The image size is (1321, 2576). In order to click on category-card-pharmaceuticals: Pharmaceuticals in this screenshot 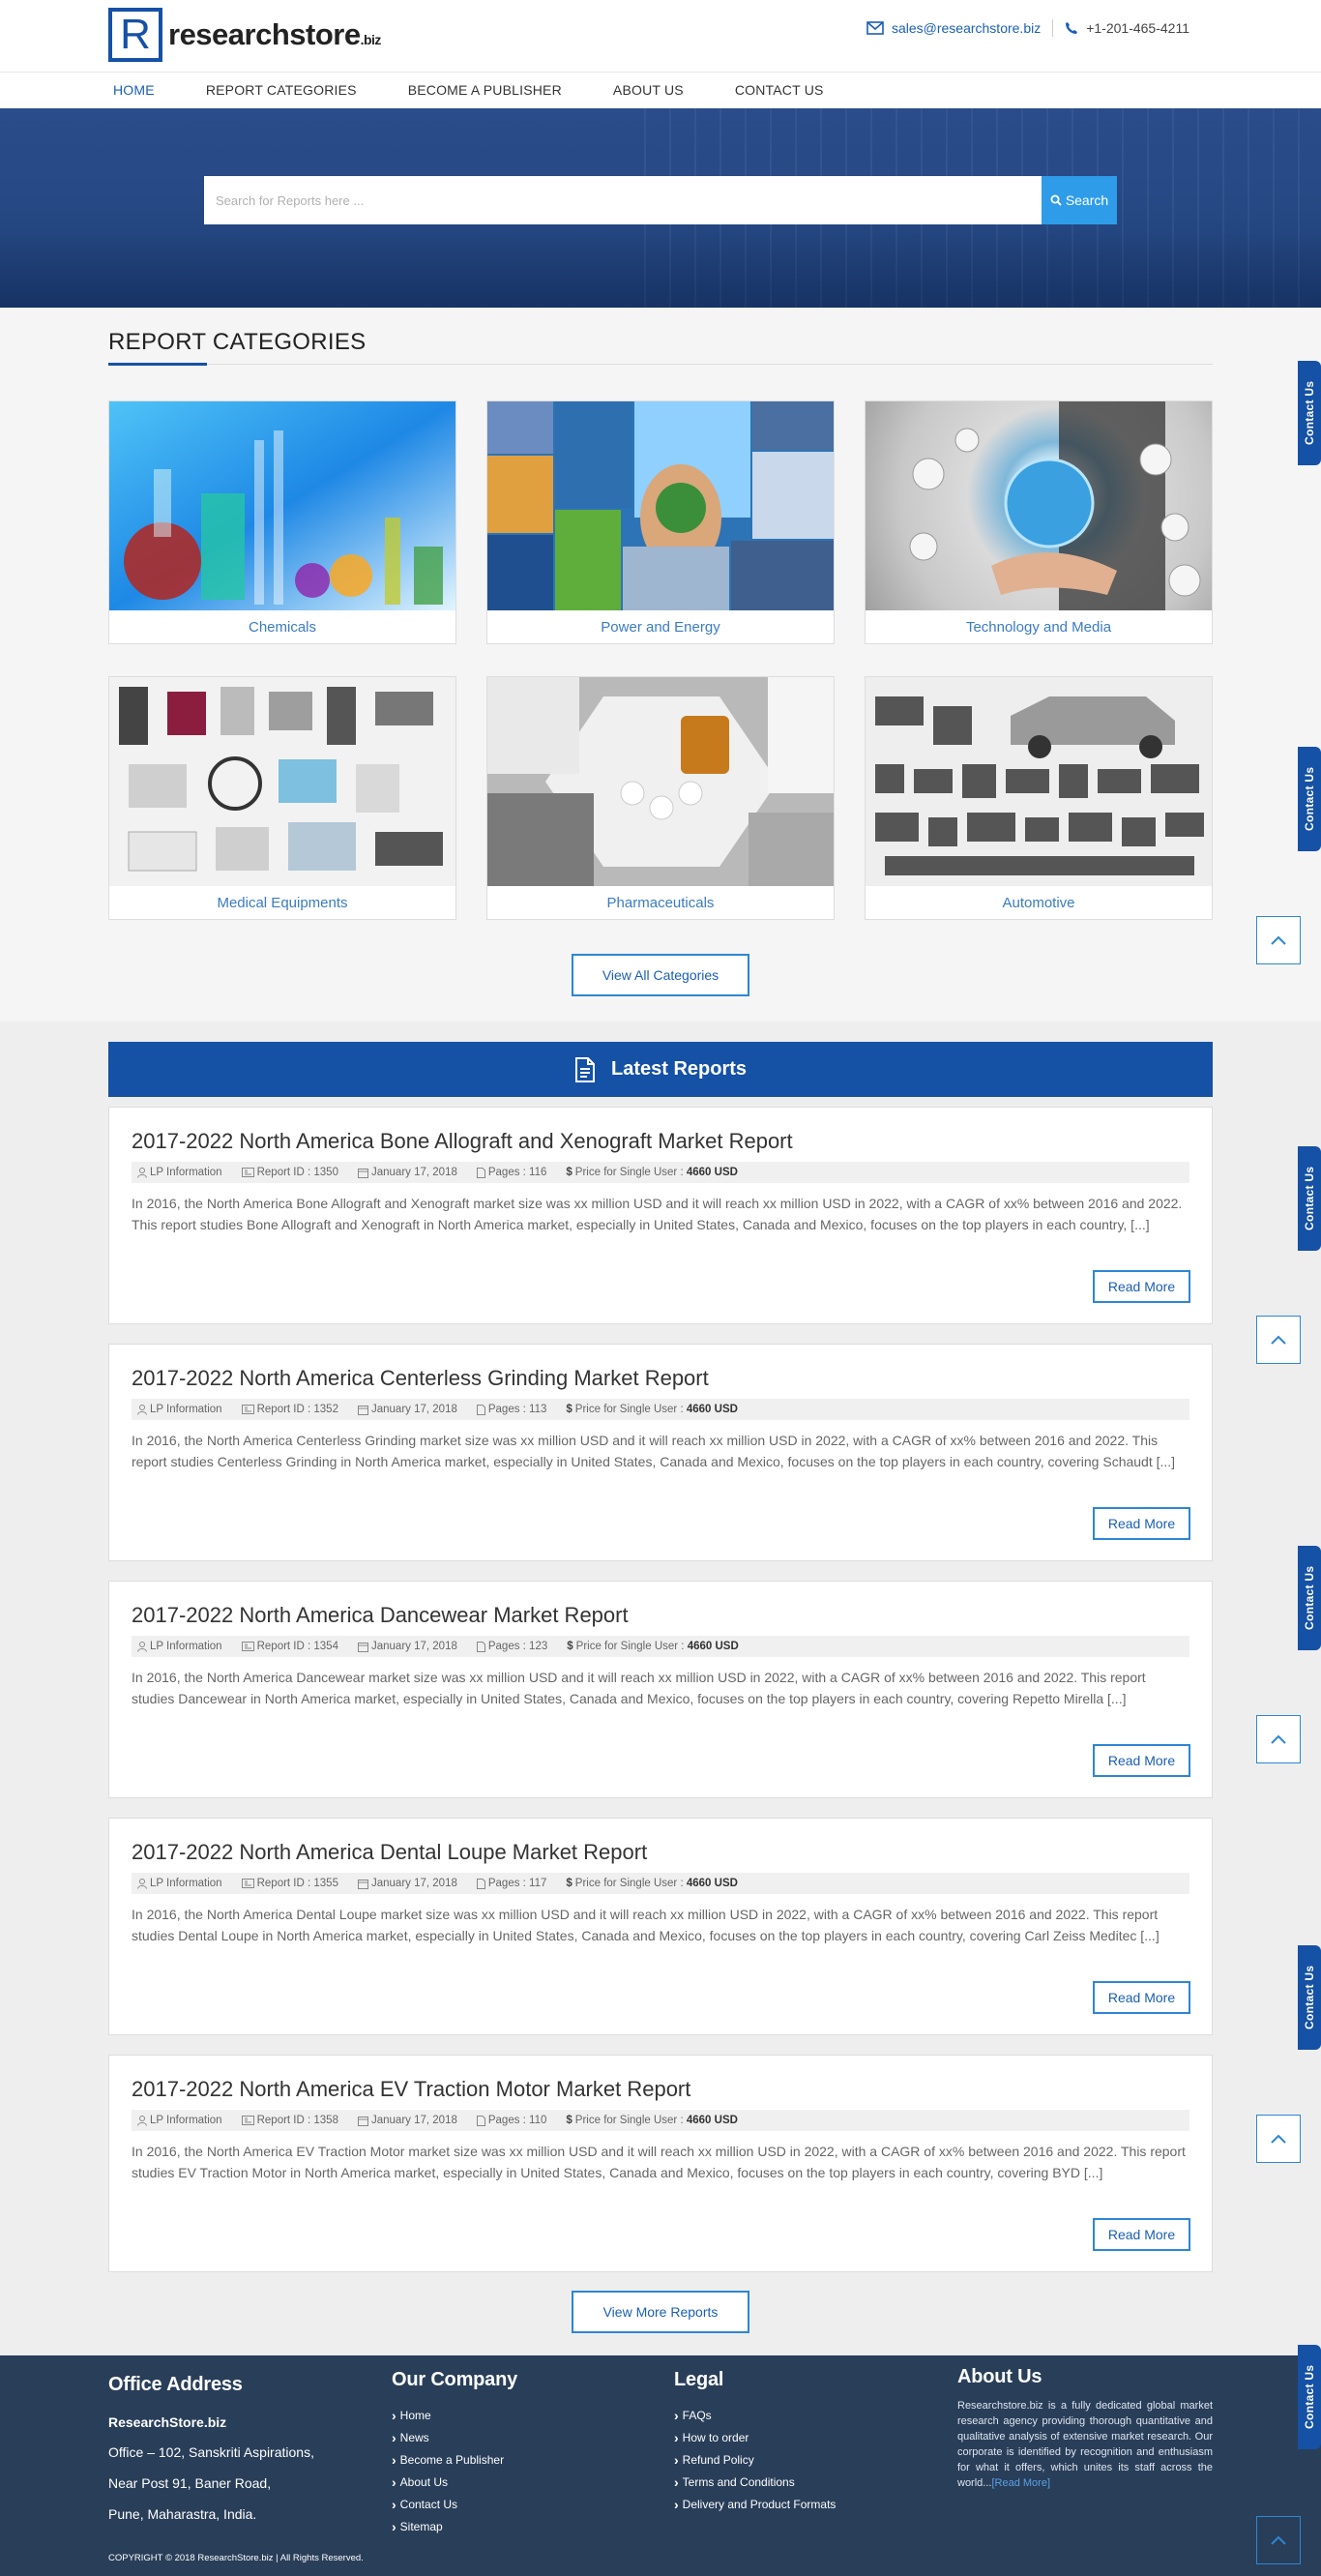, I will do `click(661, 798)`.